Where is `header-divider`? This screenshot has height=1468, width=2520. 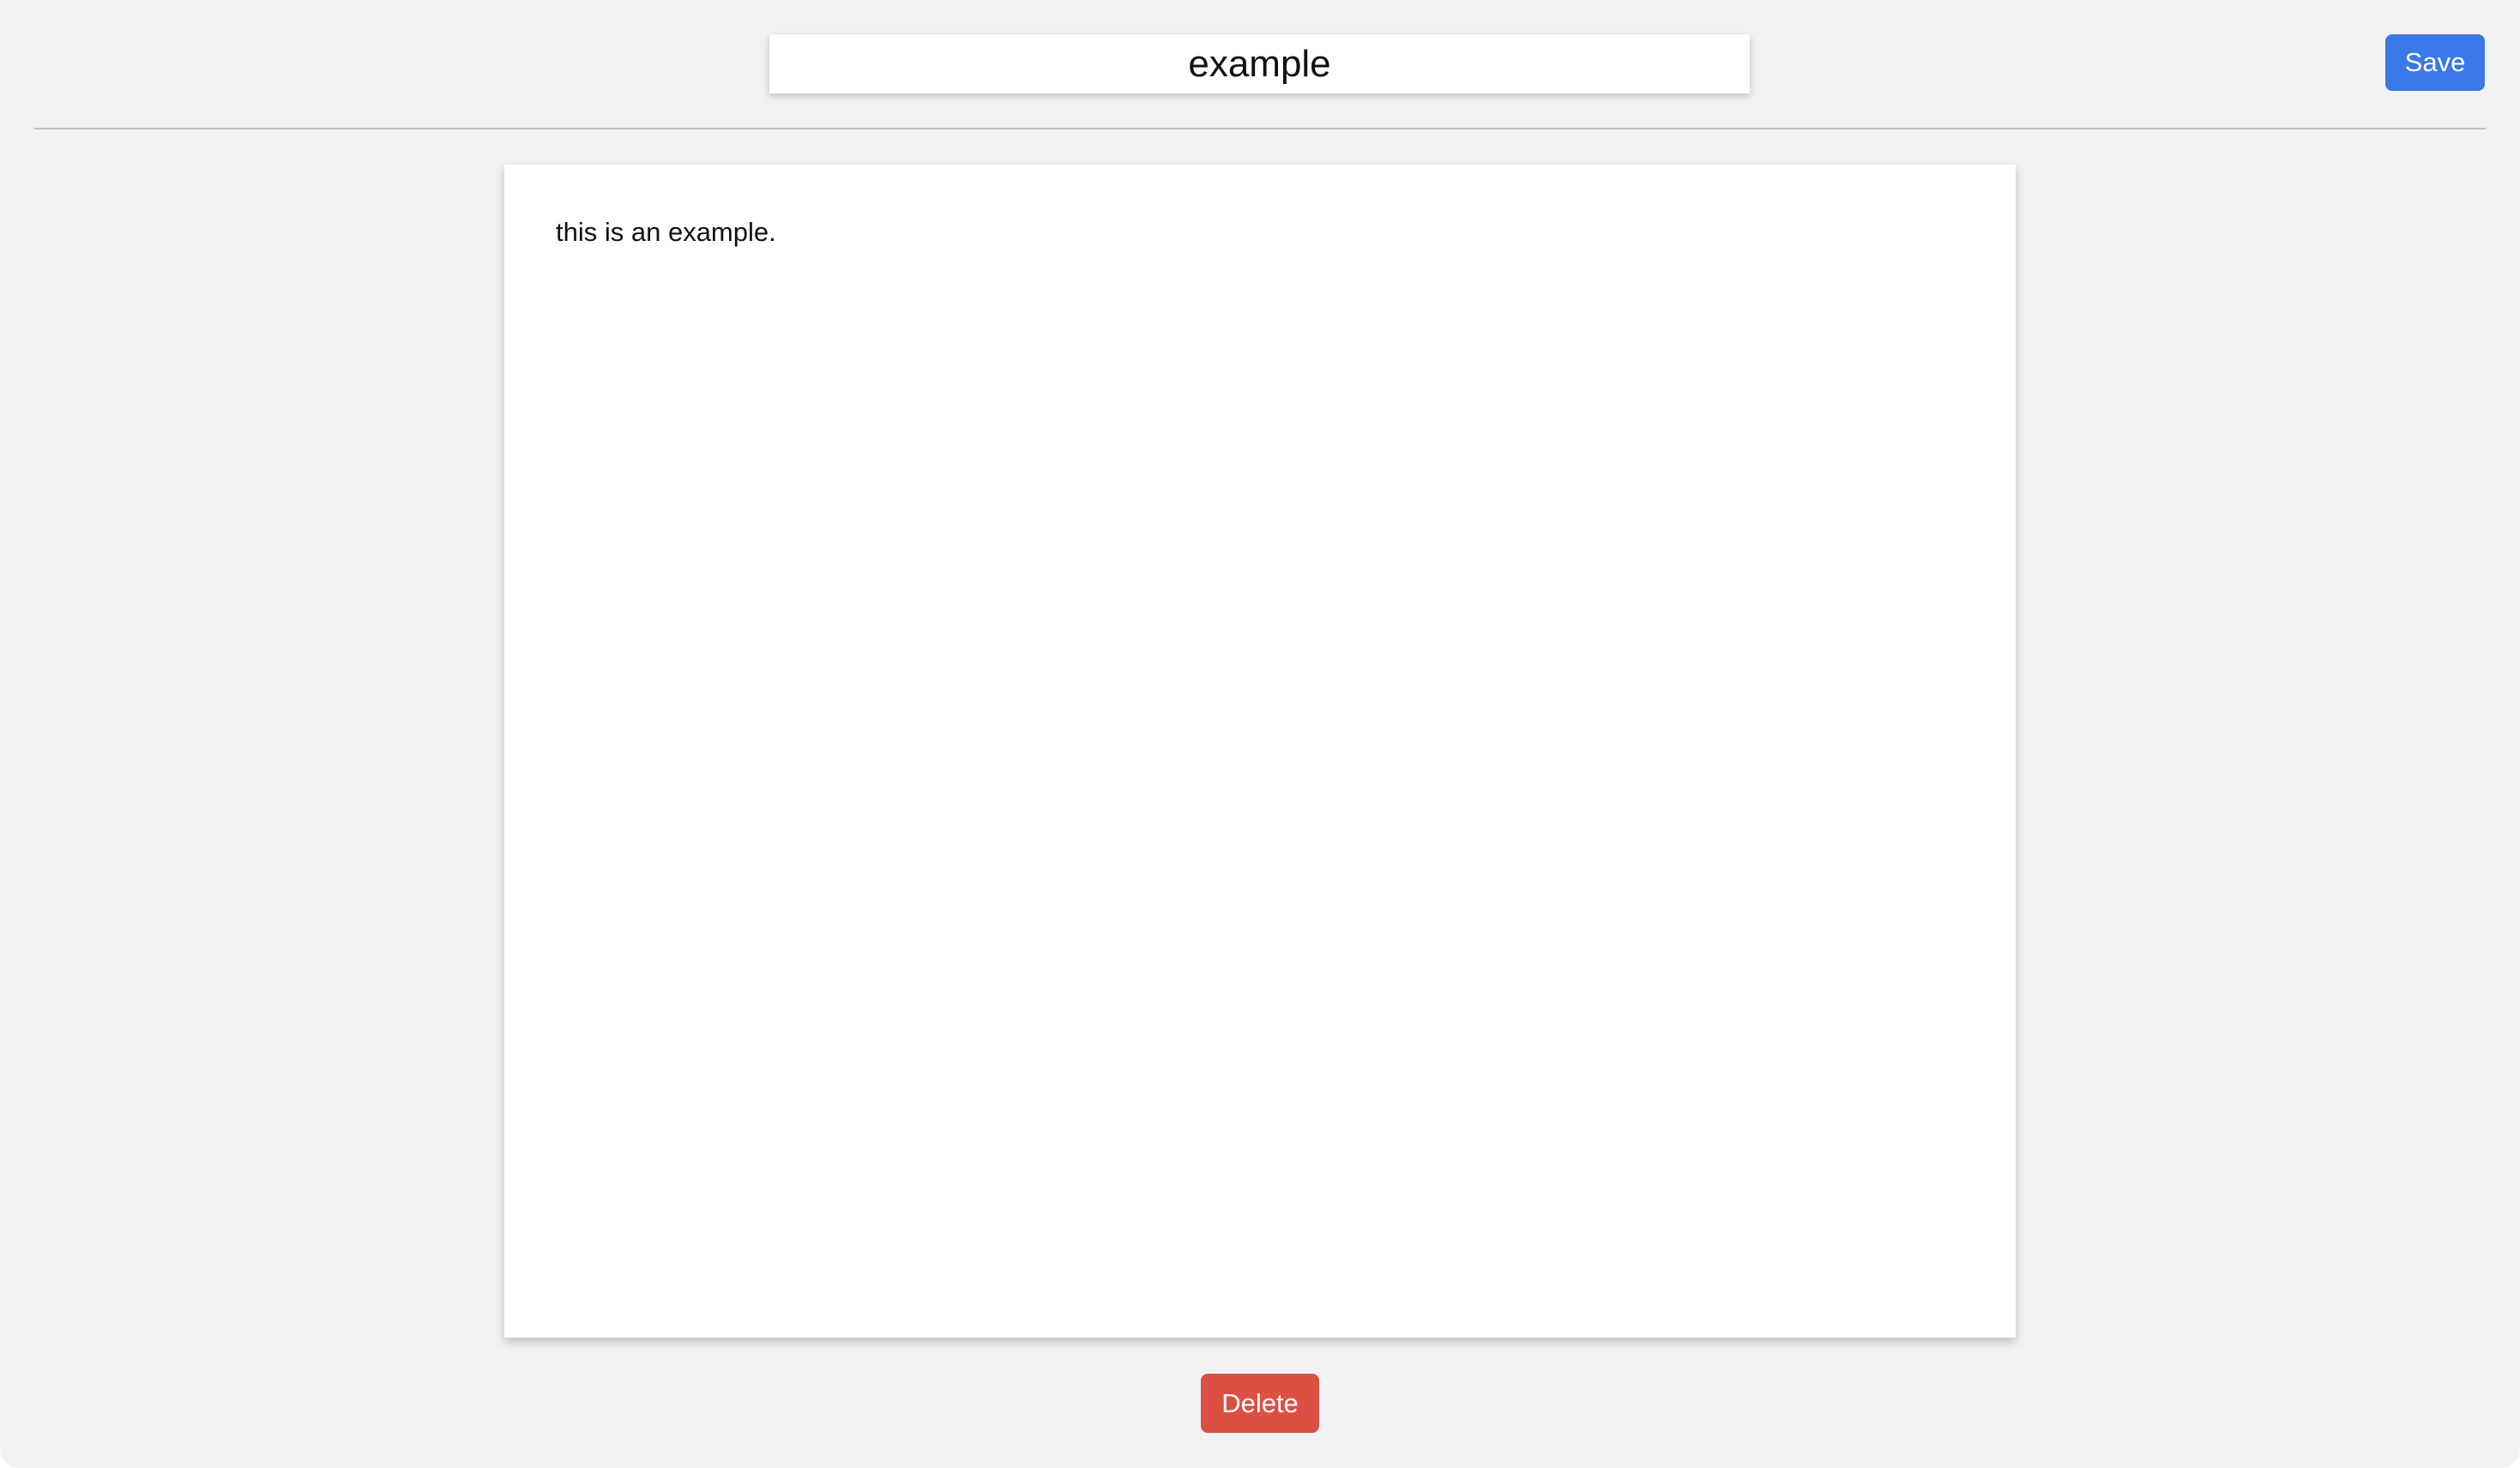 header-divider is located at coordinates (1260, 128).